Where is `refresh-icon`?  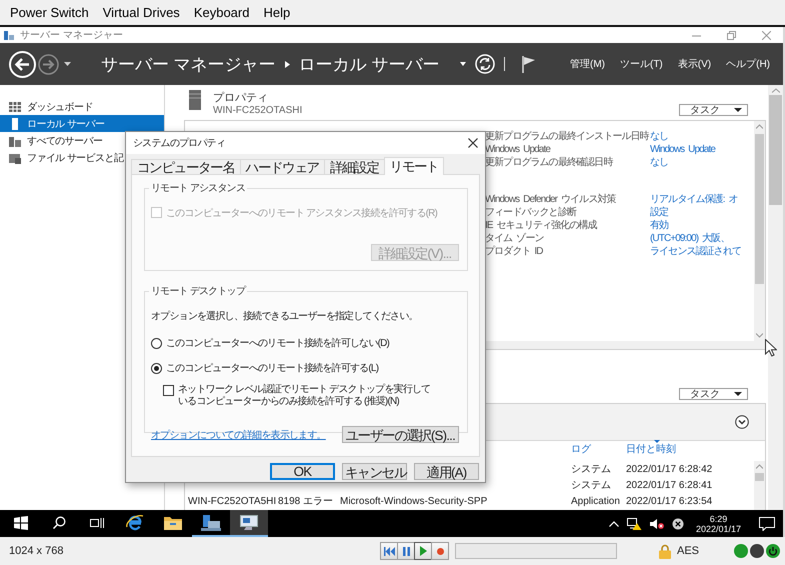 refresh-icon is located at coordinates (484, 64).